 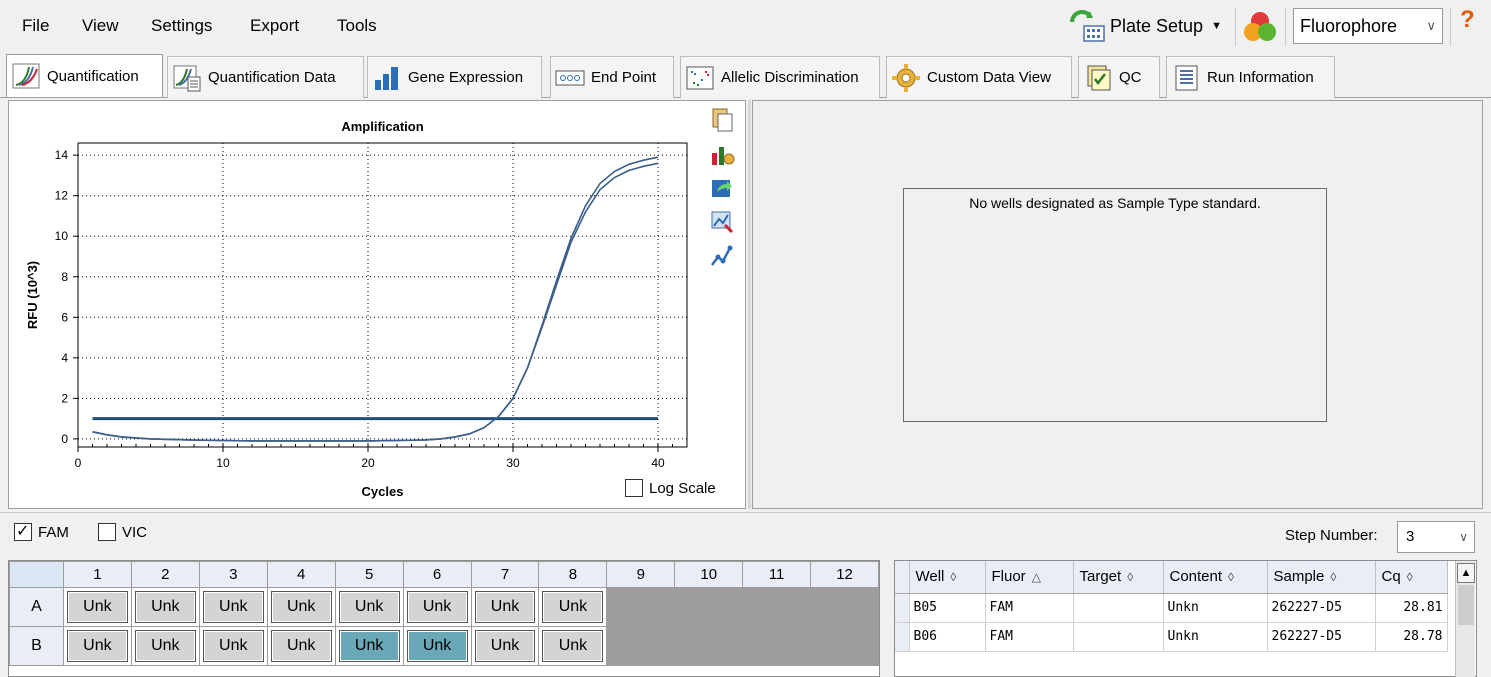 What do you see at coordinates (274, 26) in the screenshot?
I see `menu-export: Export` at bounding box center [274, 26].